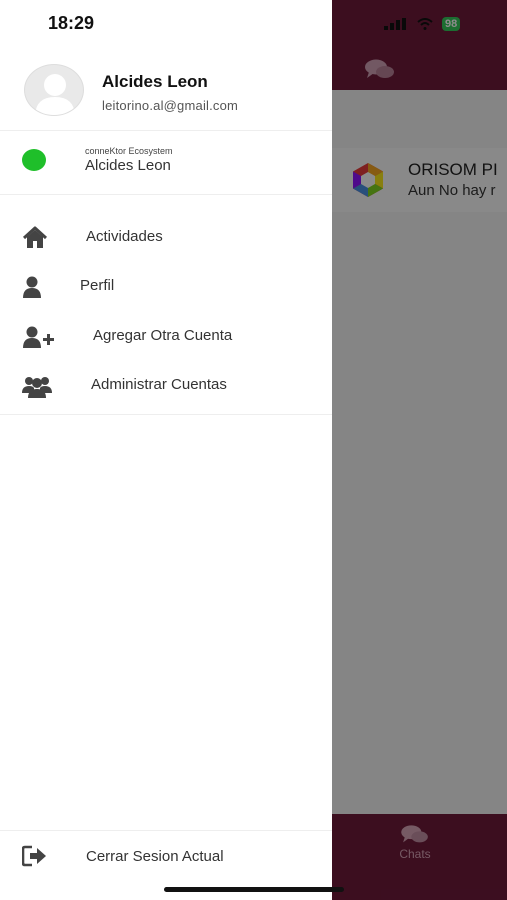 Image resolution: width=507 pixels, height=900 pixels. What do you see at coordinates (124, 236) in the screenshot?
I see `menu-item-label: Actividades` at bounding box center [124, 236].